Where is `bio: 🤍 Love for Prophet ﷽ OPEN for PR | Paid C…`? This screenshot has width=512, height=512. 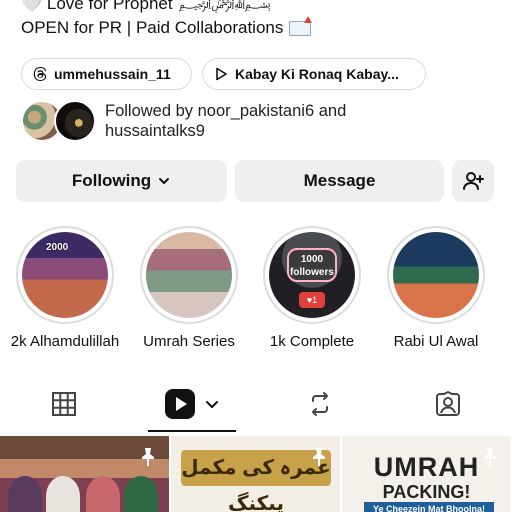
bio: 🤍 Love for Prophet ﷽ OPEN for PR | Paid C… is located at coordinates (167, 19).